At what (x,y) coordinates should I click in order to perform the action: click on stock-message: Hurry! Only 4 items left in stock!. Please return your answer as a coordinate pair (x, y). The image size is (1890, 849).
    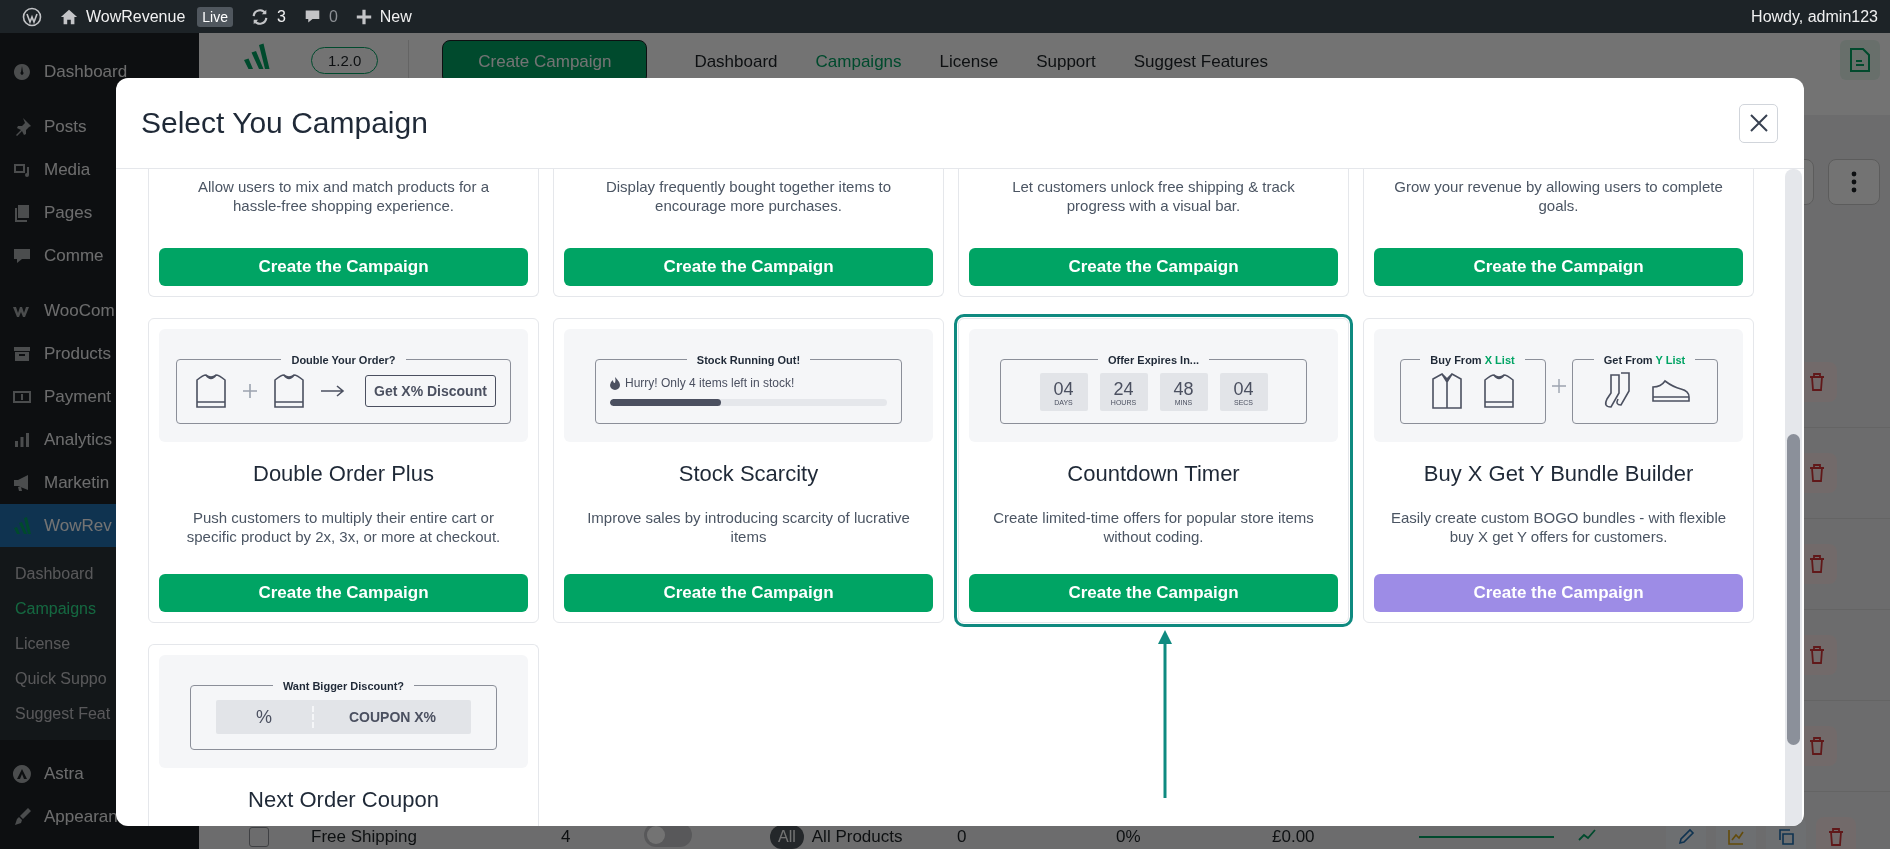
    Looking at the image, I should click on (710, 383).